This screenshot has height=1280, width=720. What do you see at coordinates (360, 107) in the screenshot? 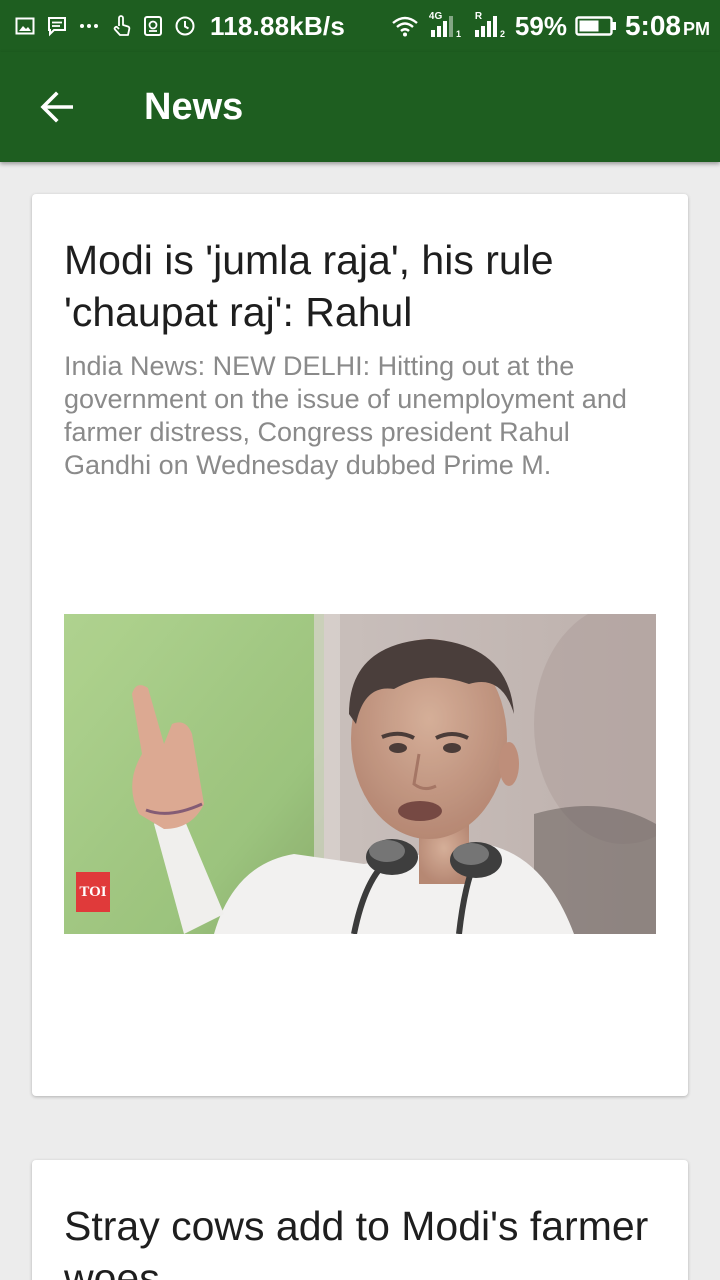
I see `app-bar: News` at bounding box center [360, 107].